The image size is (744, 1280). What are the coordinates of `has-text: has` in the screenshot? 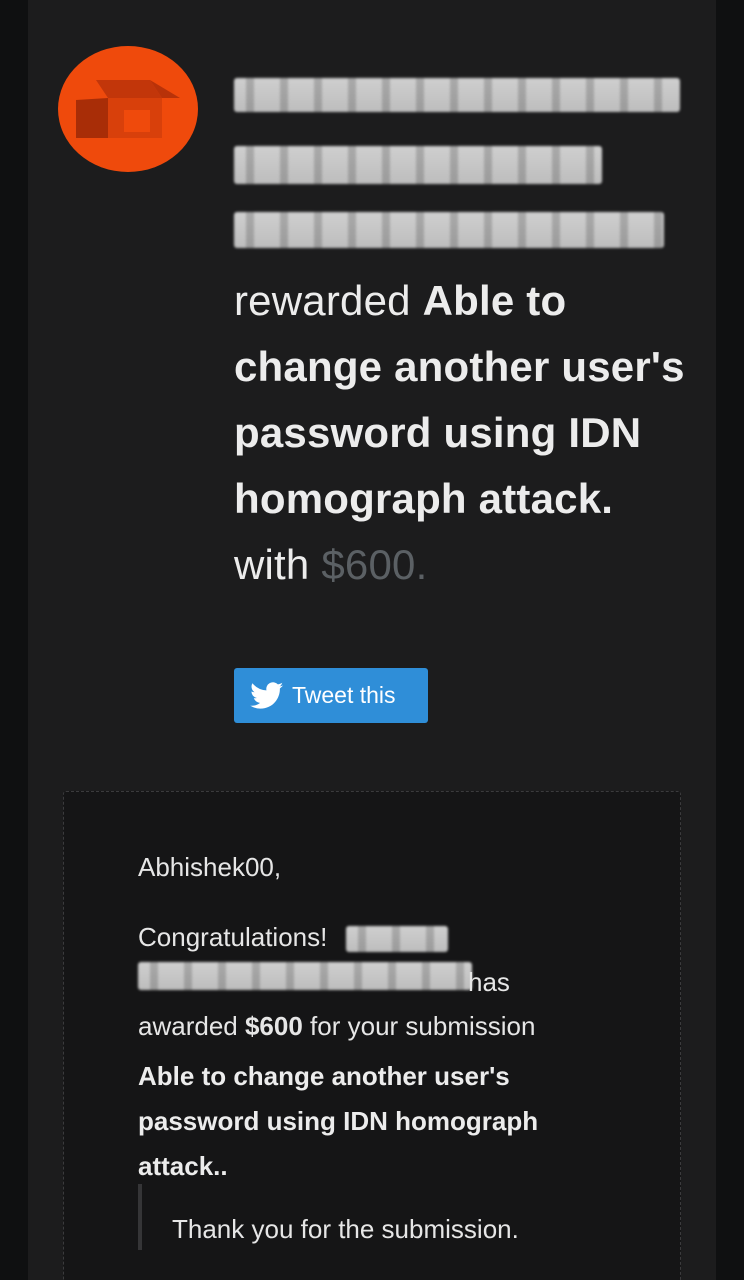 It's located at (489, 982).